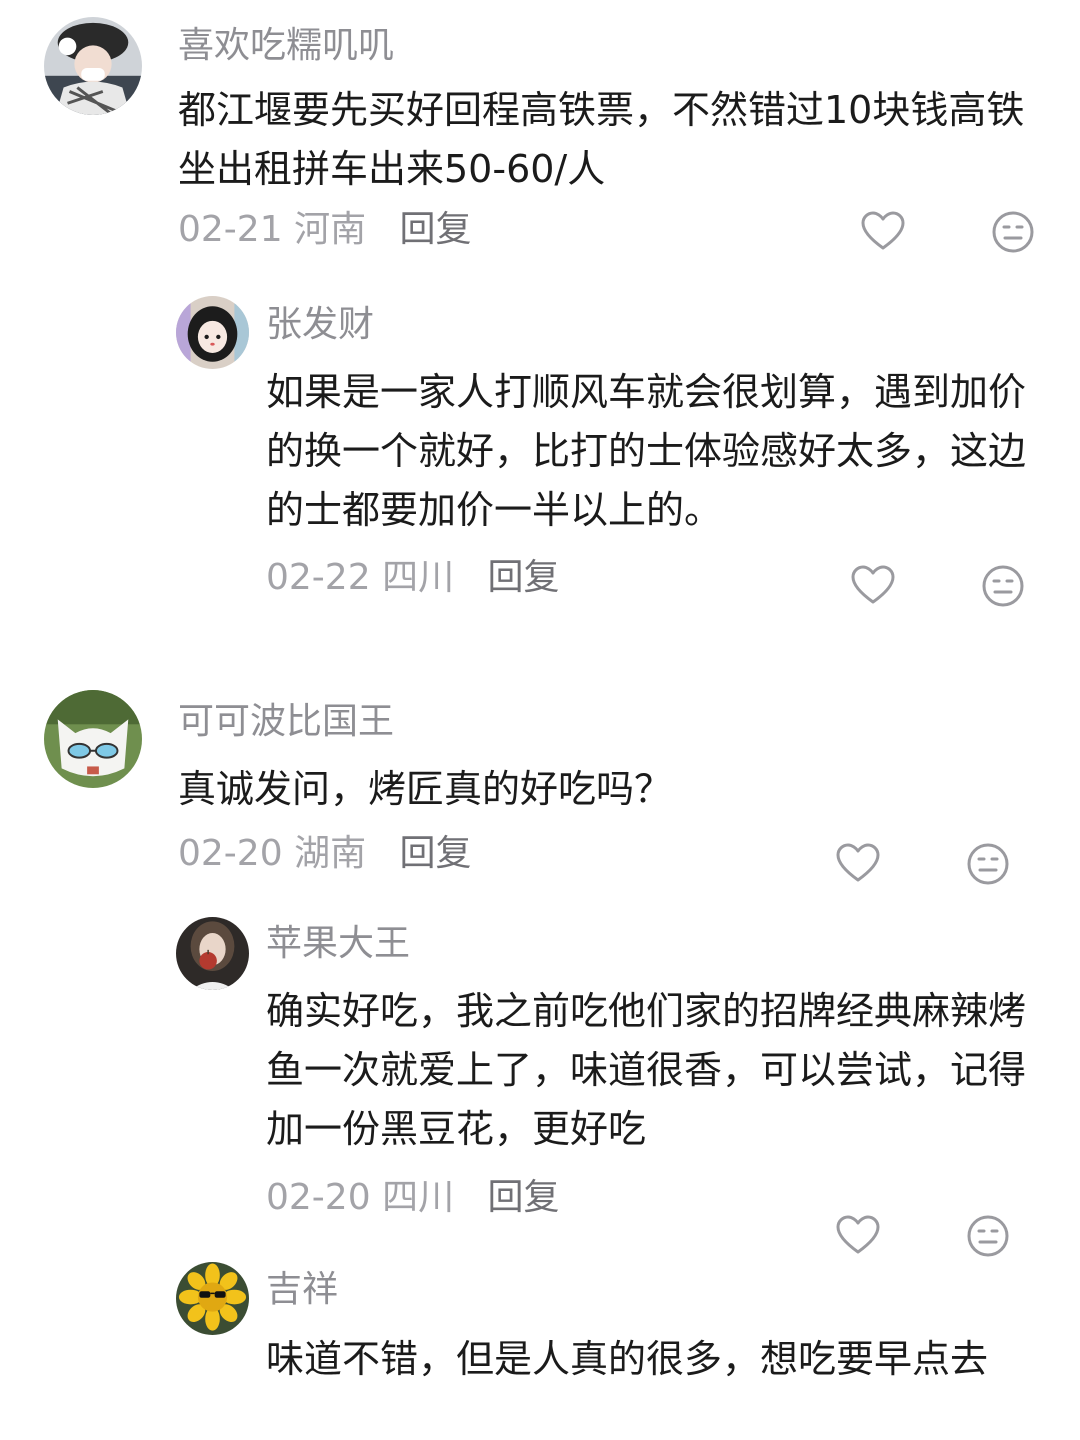  I want to click on reply-meta: 02-20 四川 回复, so click(413, 1198).